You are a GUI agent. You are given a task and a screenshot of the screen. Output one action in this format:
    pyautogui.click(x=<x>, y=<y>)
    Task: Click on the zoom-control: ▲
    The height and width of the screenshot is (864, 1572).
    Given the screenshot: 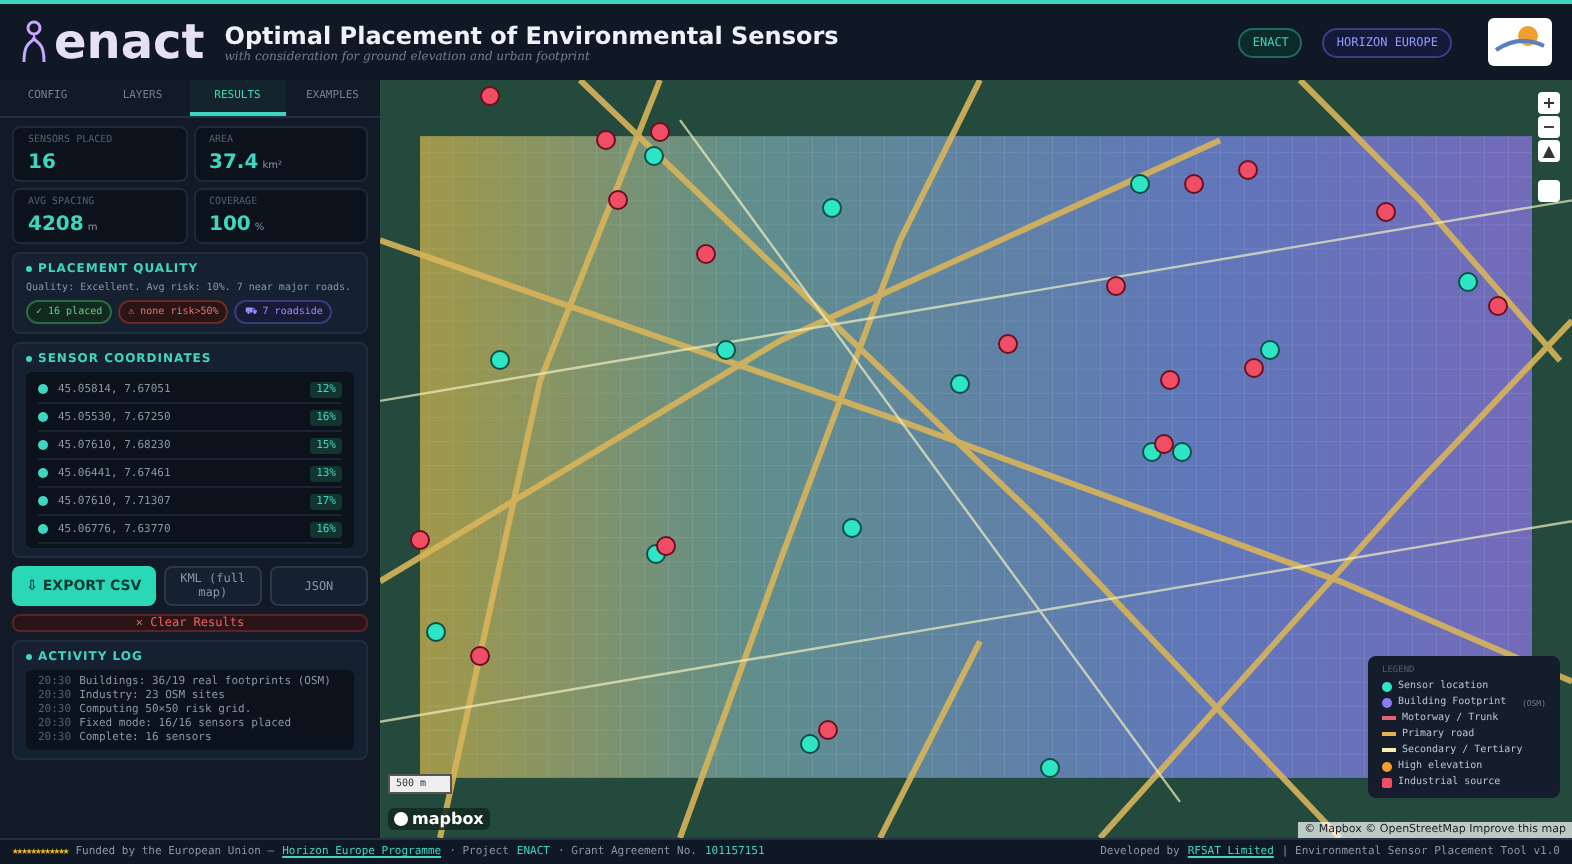 What is the action you would take?
    pyautogui.click(x=1549, y=151)
    